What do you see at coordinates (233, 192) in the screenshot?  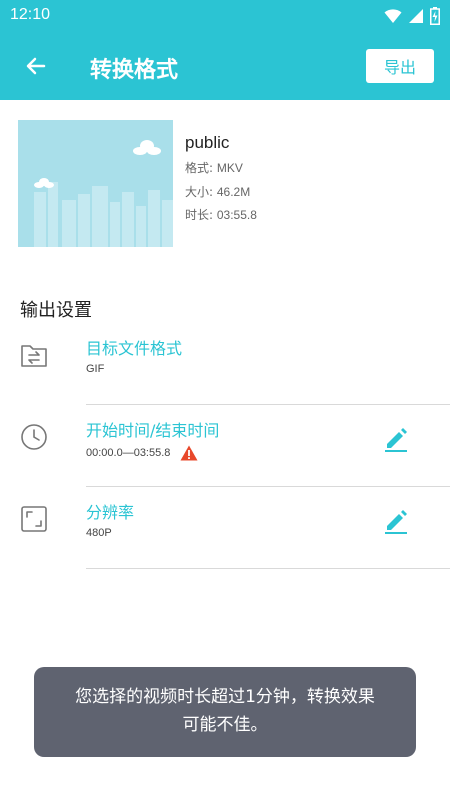 I see `file-size-value: 46.2M` at bounding box center [233, 192].